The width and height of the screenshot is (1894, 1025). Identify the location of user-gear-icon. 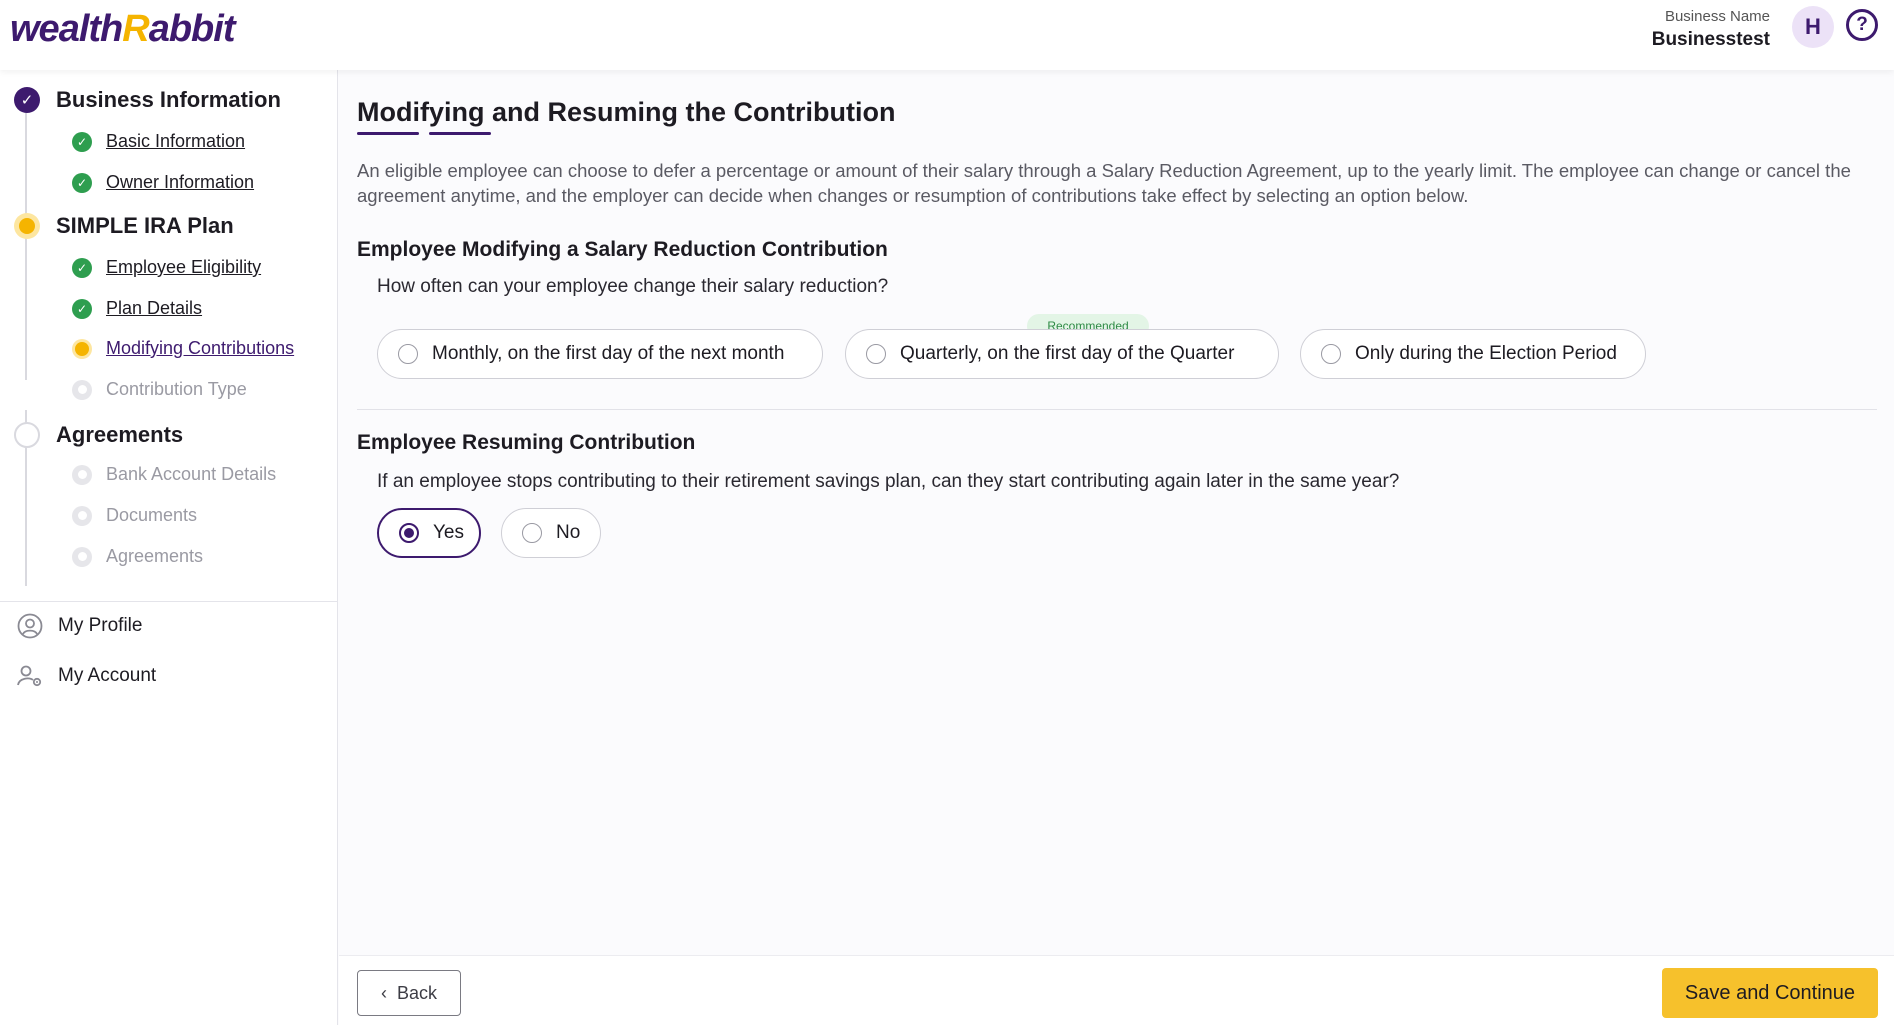
(30, 676).